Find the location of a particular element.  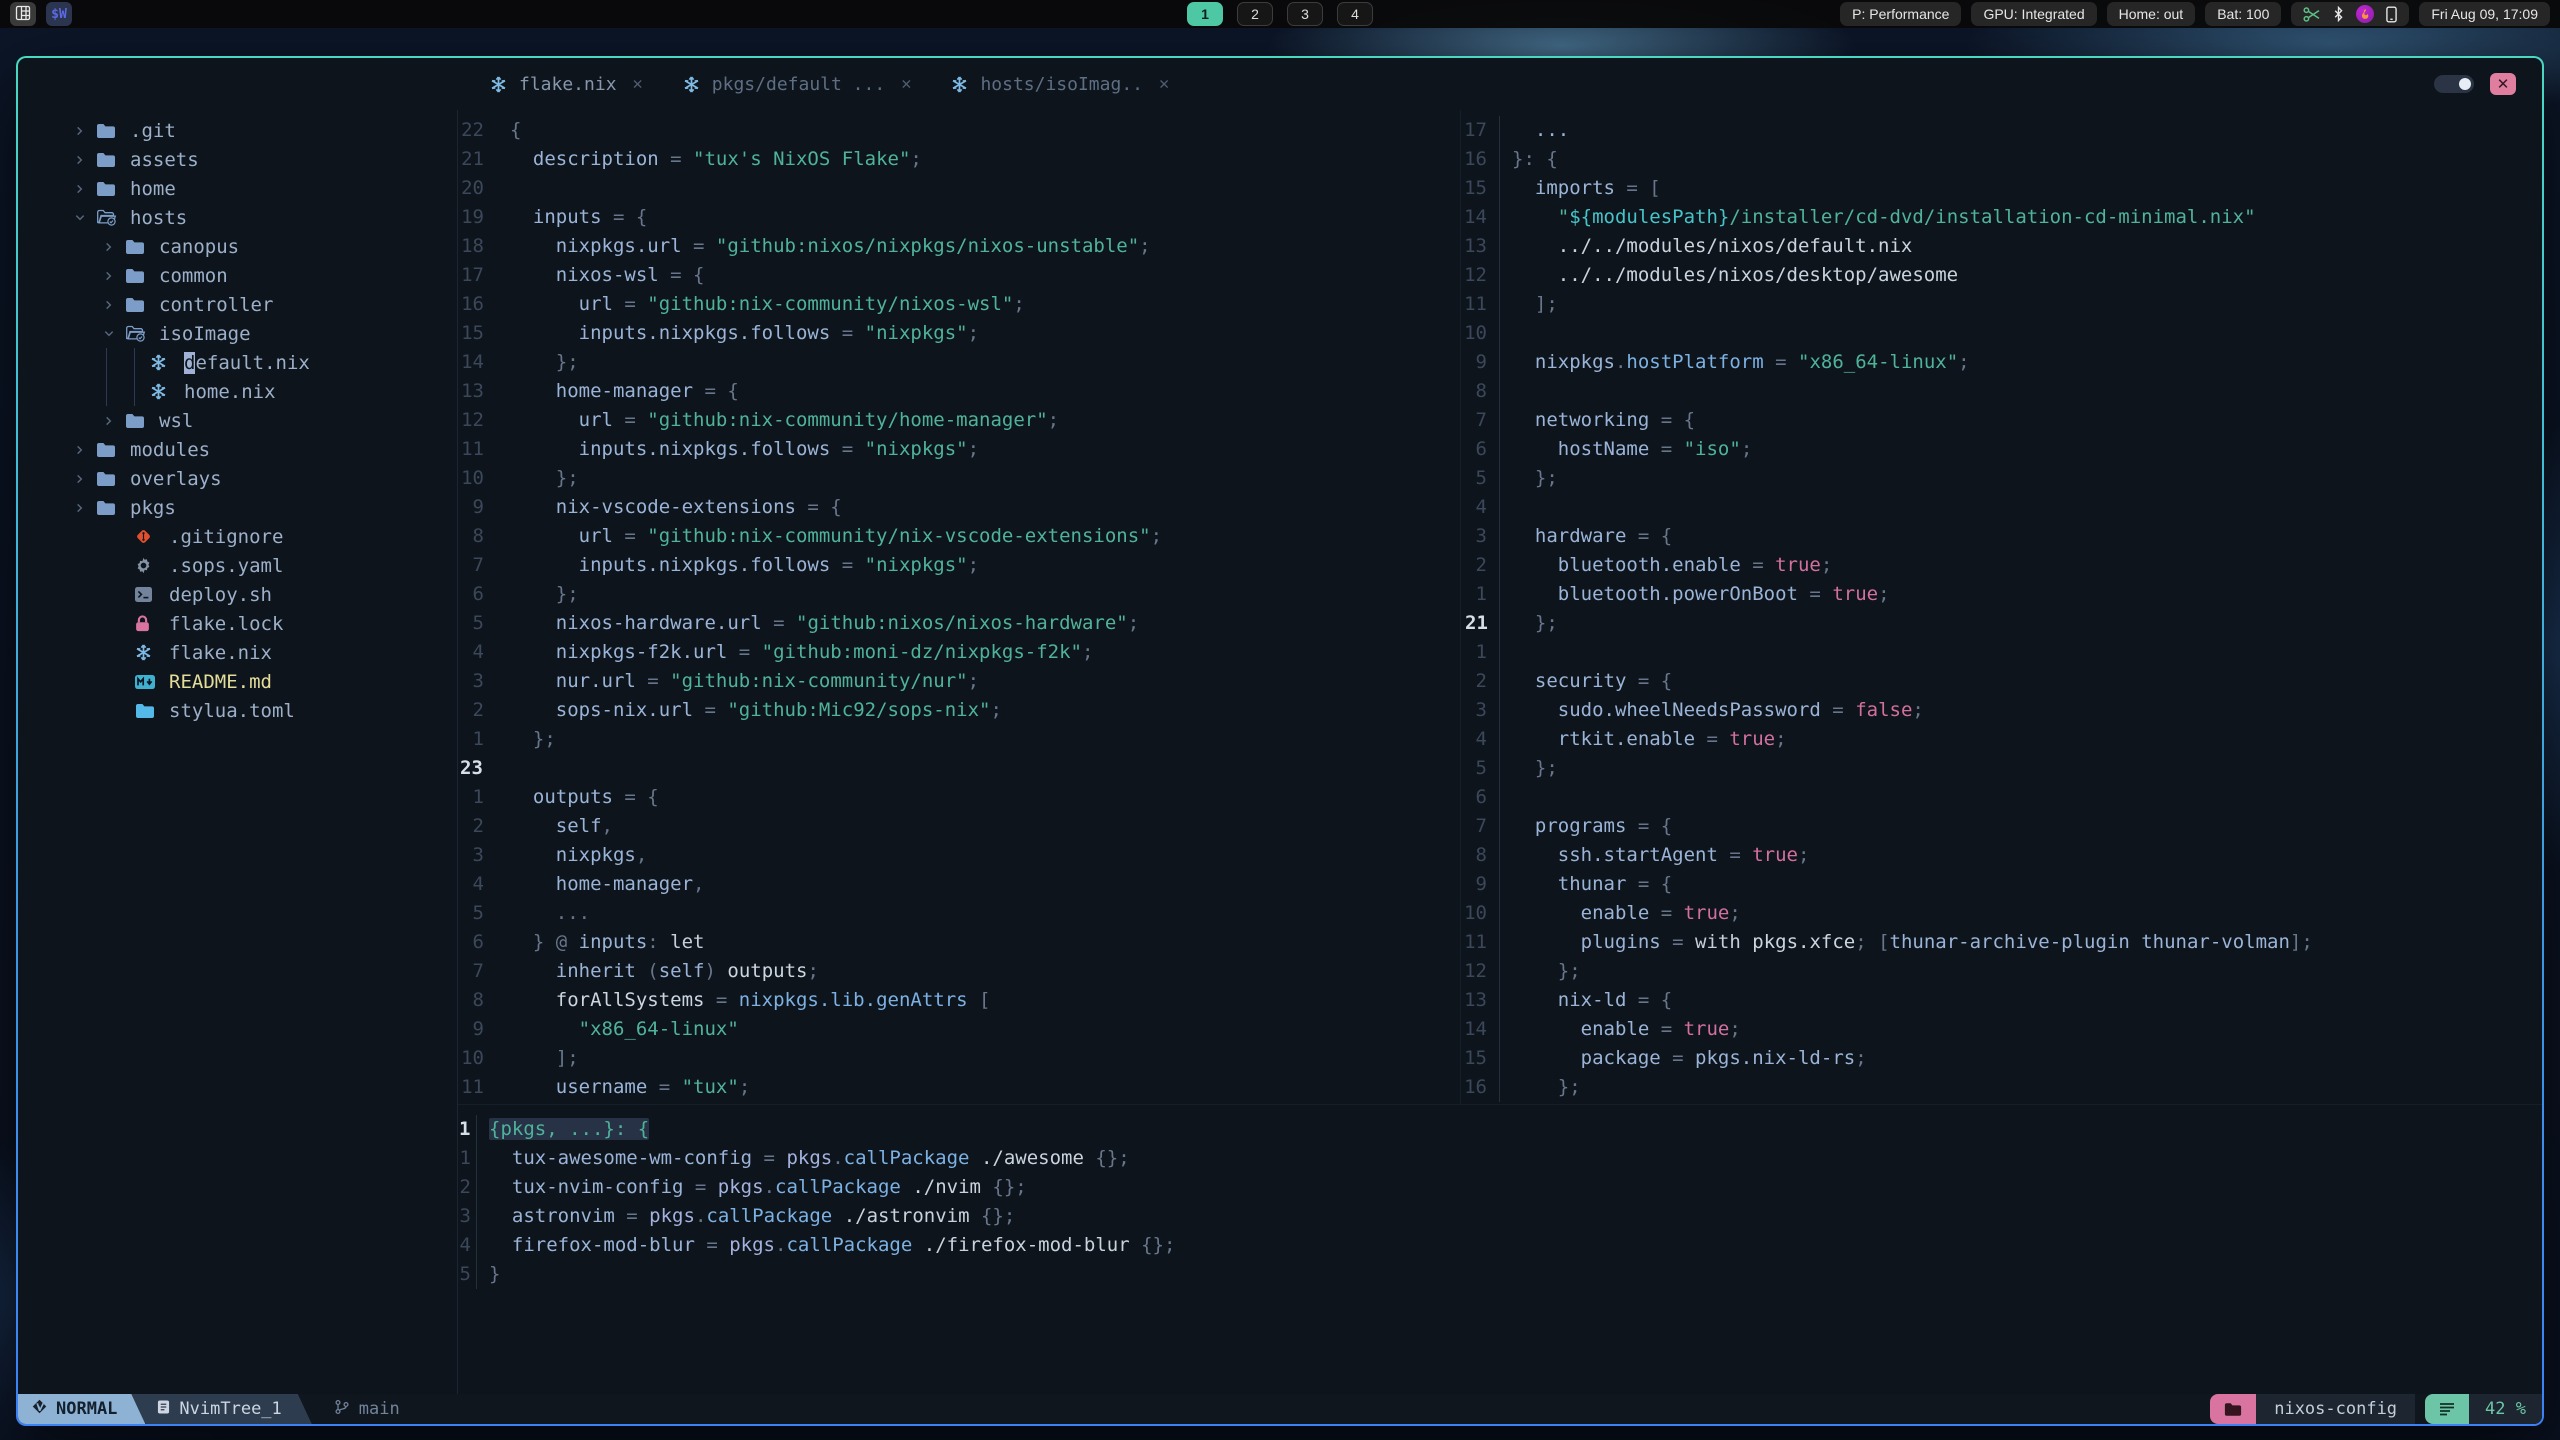

flame-icon is located at coordinates (2365, 14).